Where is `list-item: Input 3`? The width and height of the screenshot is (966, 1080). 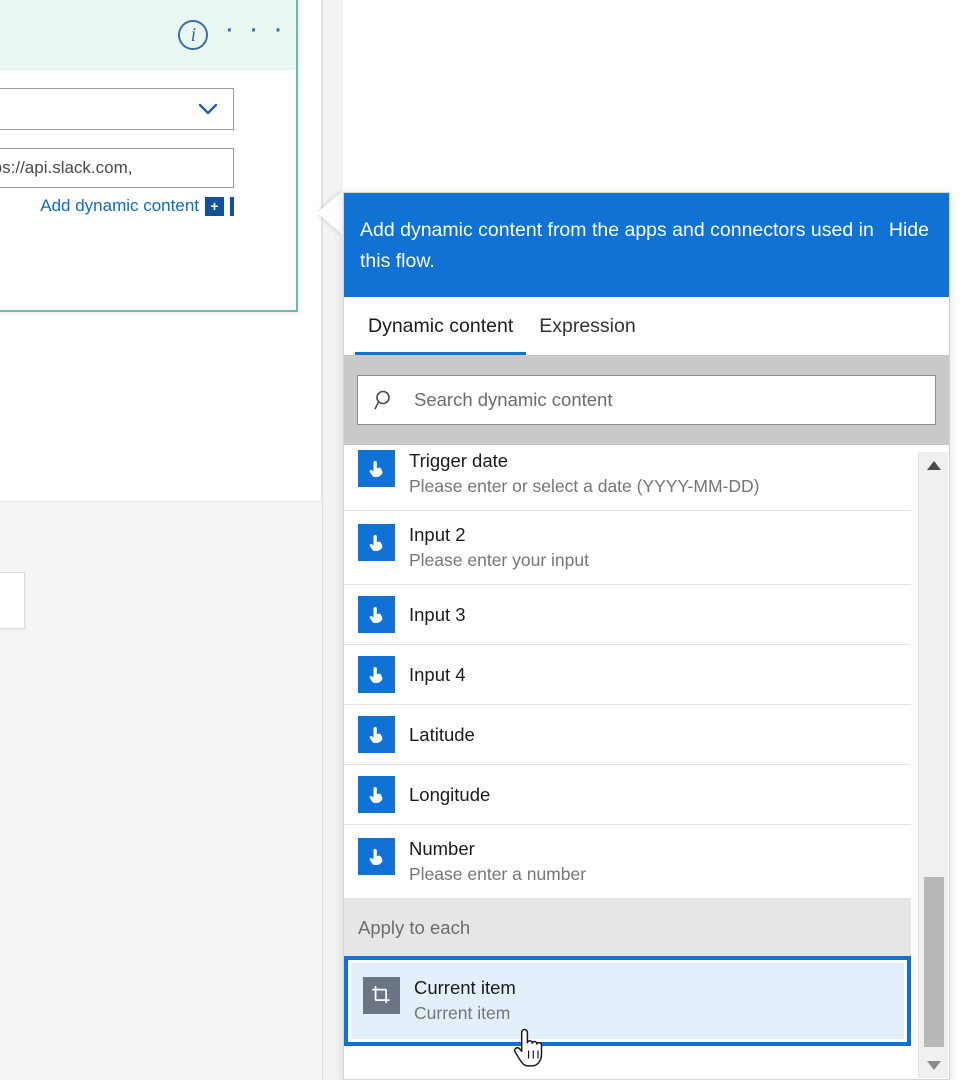 list-item: Input 3 is located at coordinates (627, 615).